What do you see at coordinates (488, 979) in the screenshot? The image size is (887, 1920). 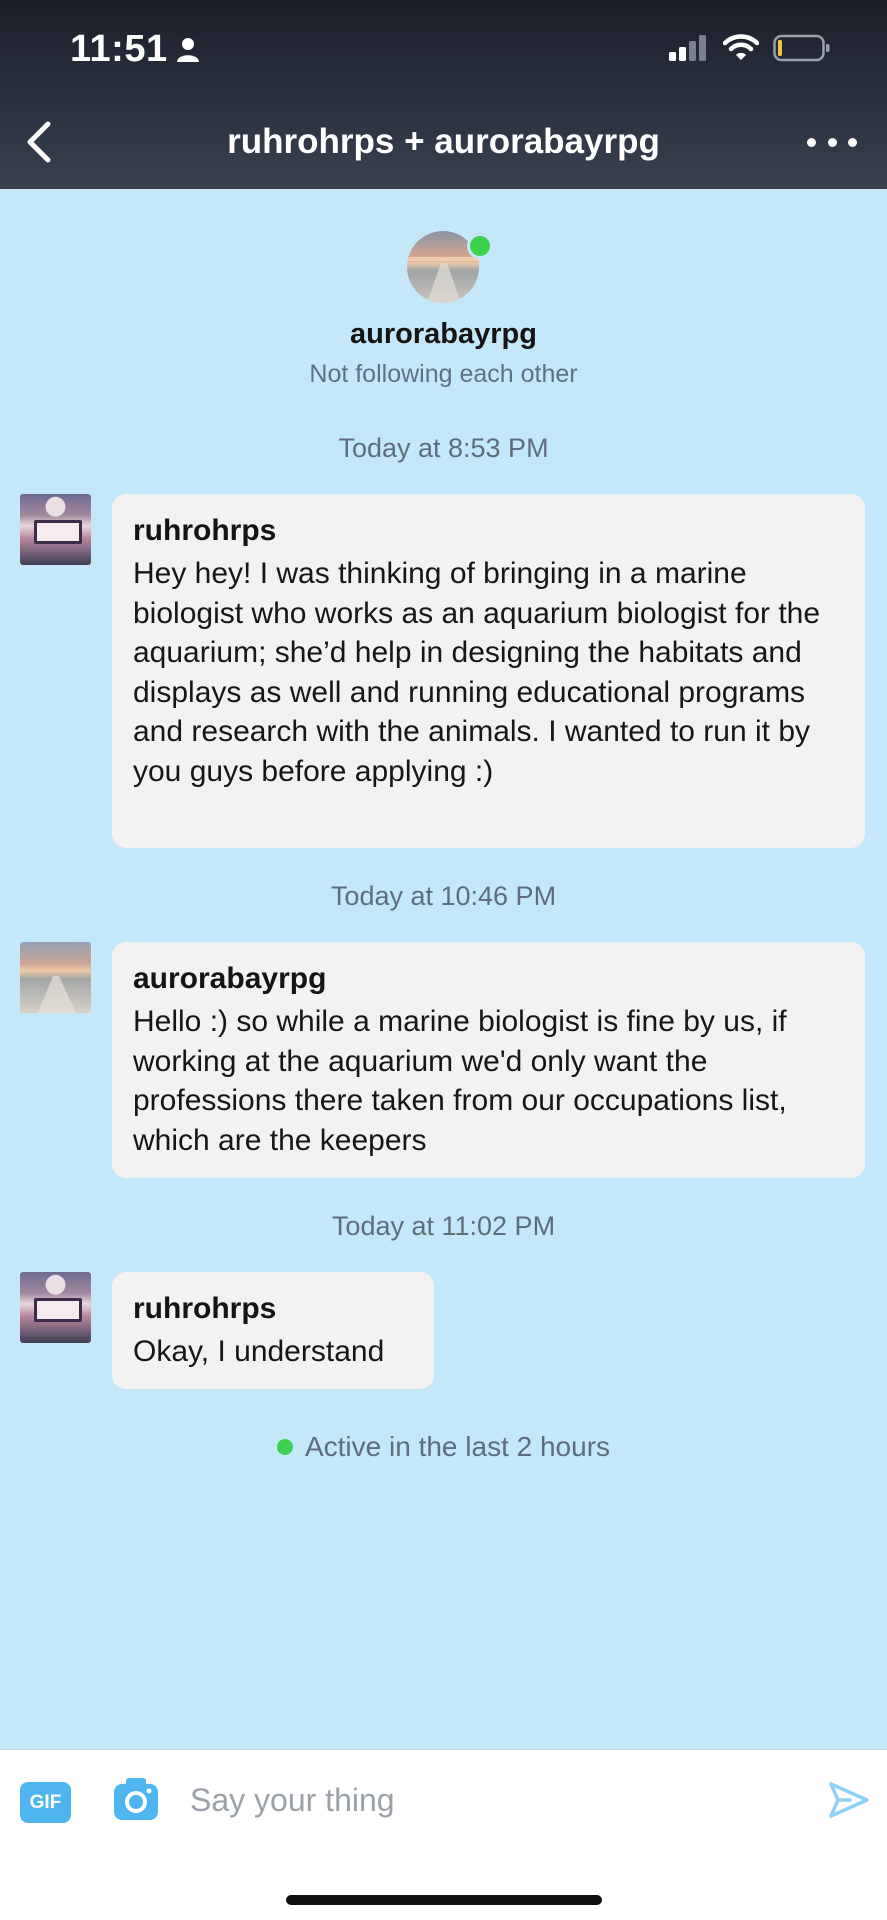 I see `message-author: aurorabayrpg` at bounding box center [488, 979].